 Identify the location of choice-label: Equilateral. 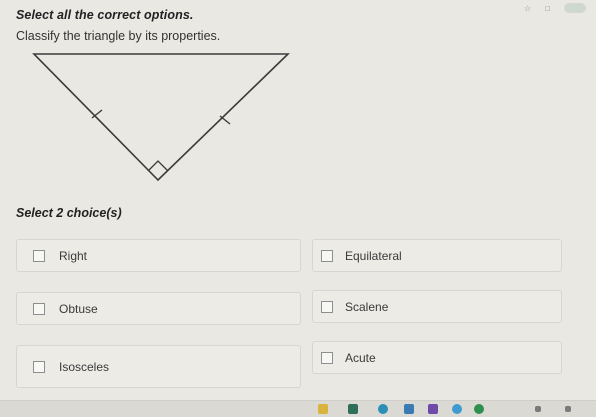
(373, 255).